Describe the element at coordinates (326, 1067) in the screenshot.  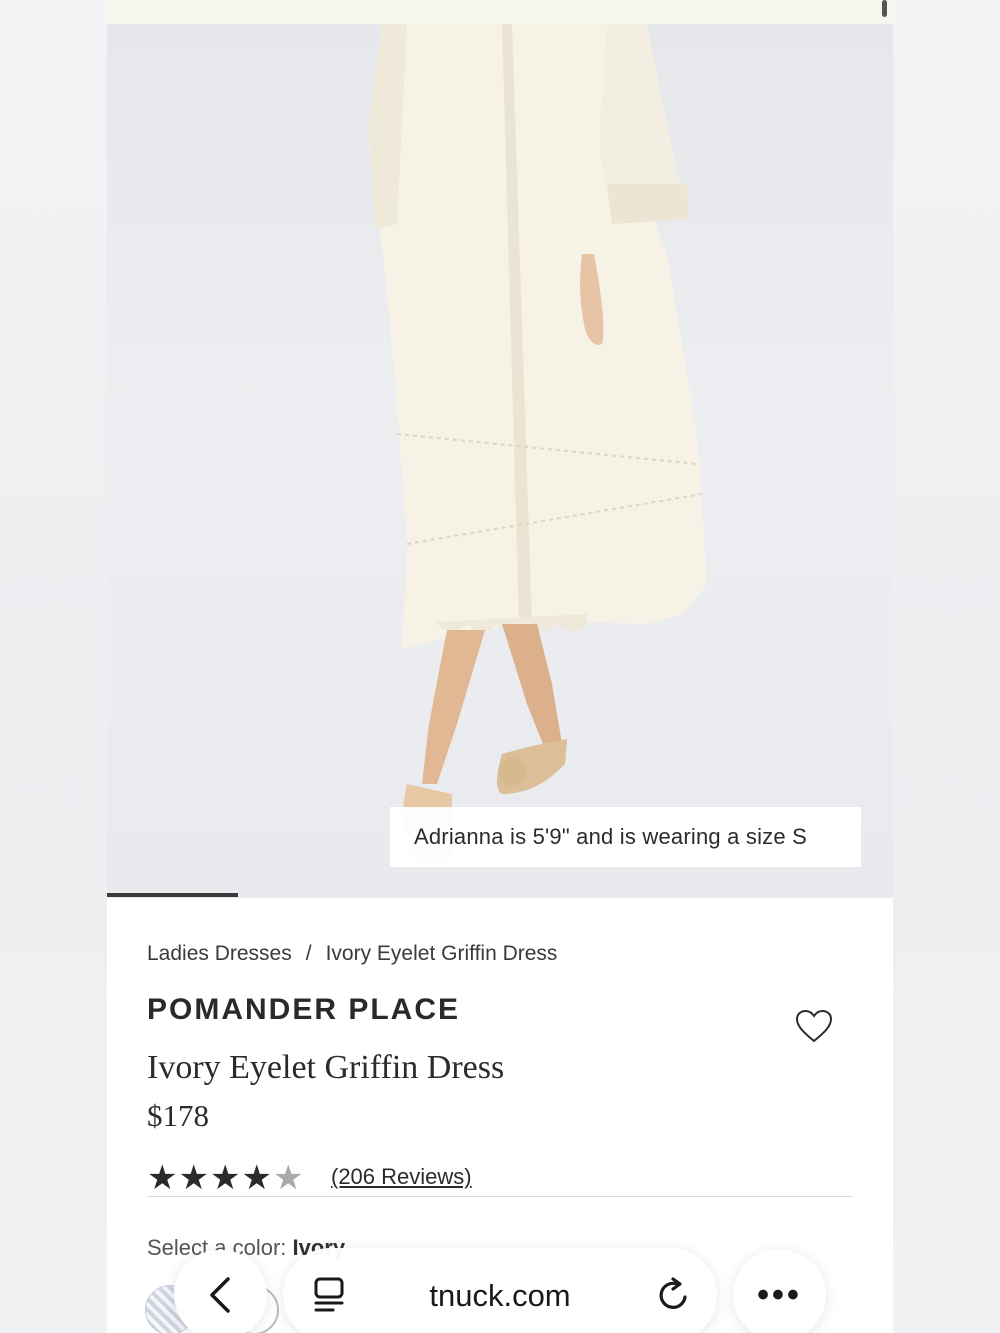
I see `product-title: Ivory Eyelet Griffin Dress` at that location.